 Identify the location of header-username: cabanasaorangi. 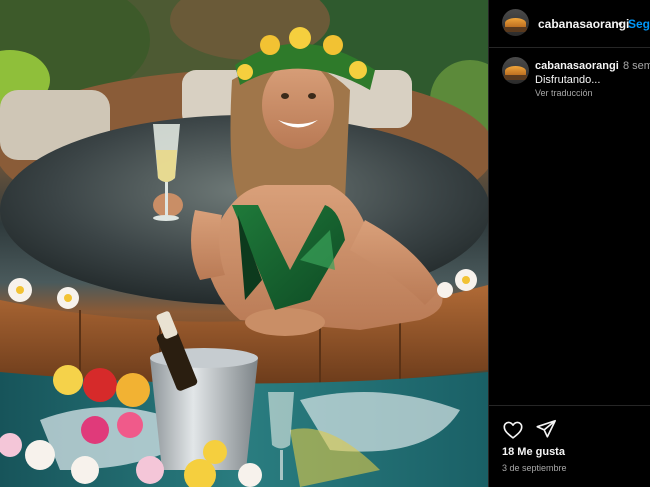
(583, 24).